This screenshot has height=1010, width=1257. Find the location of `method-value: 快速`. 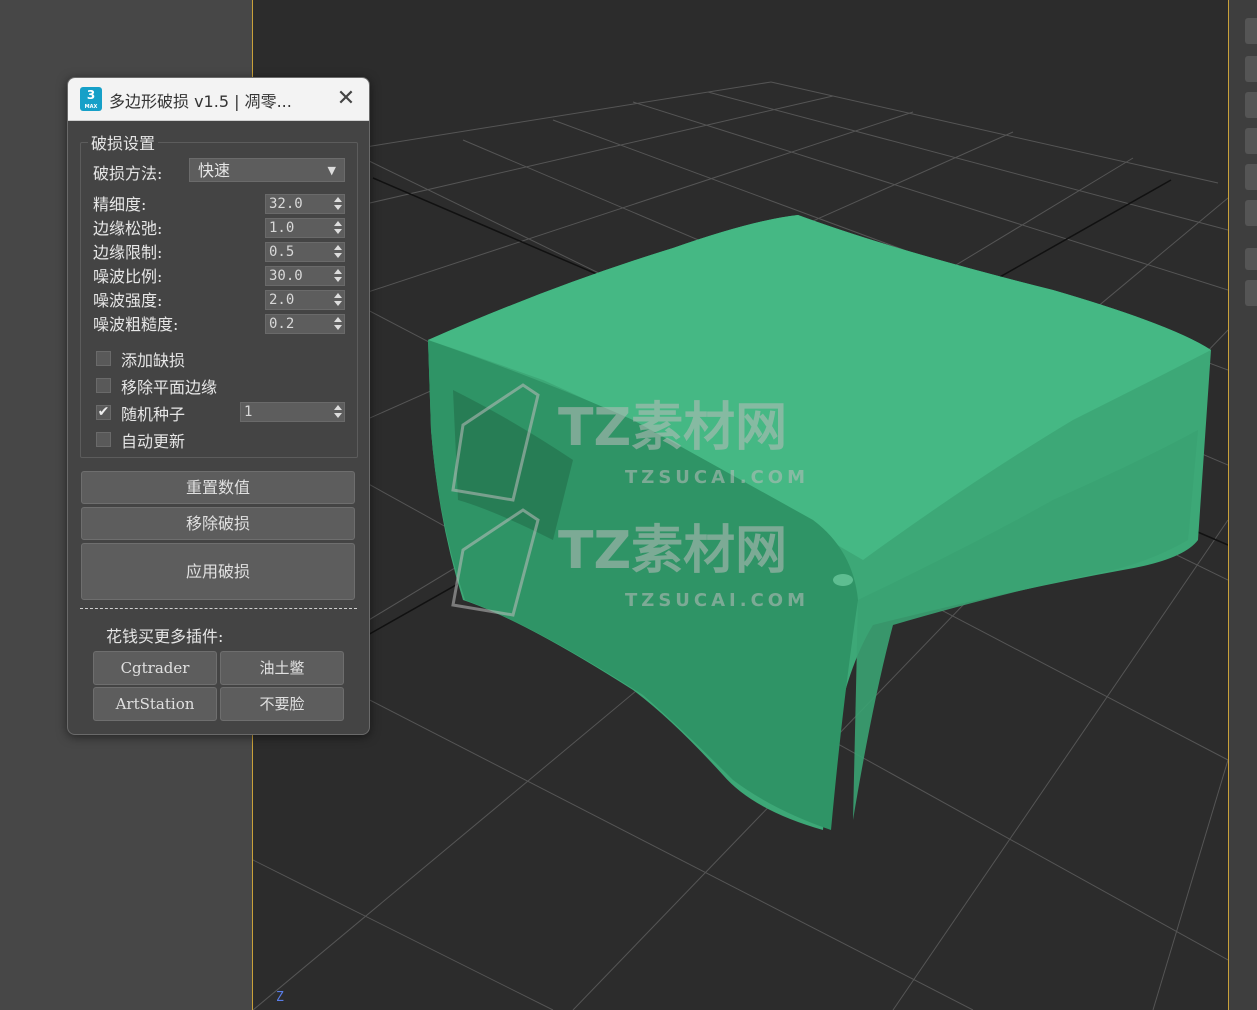

method-value: 快速 is located at coordinates (214, 170).